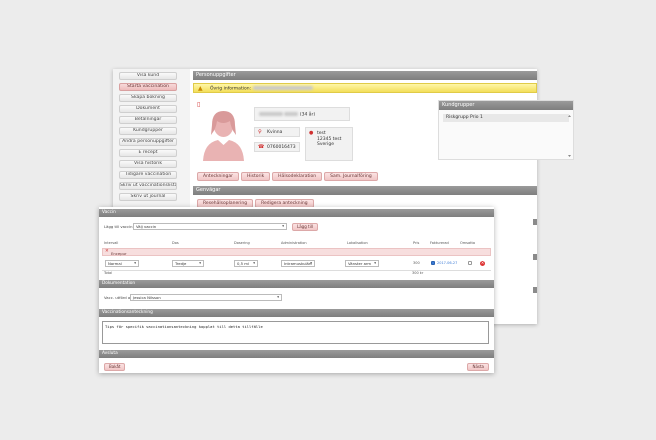  I want to click on warning-banner: ▲ Övrig information:, so click(365, 88).